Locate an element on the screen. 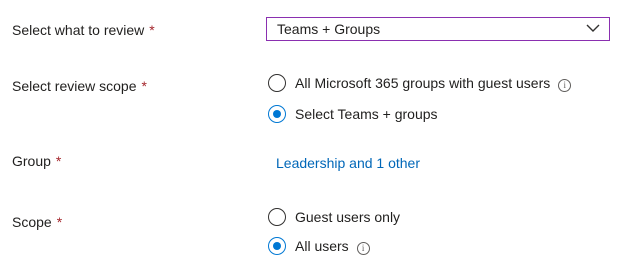 This screenshot has height=274, width=624. group-selection-link: Leadership and 1 other is located at coordinates (348, 163).